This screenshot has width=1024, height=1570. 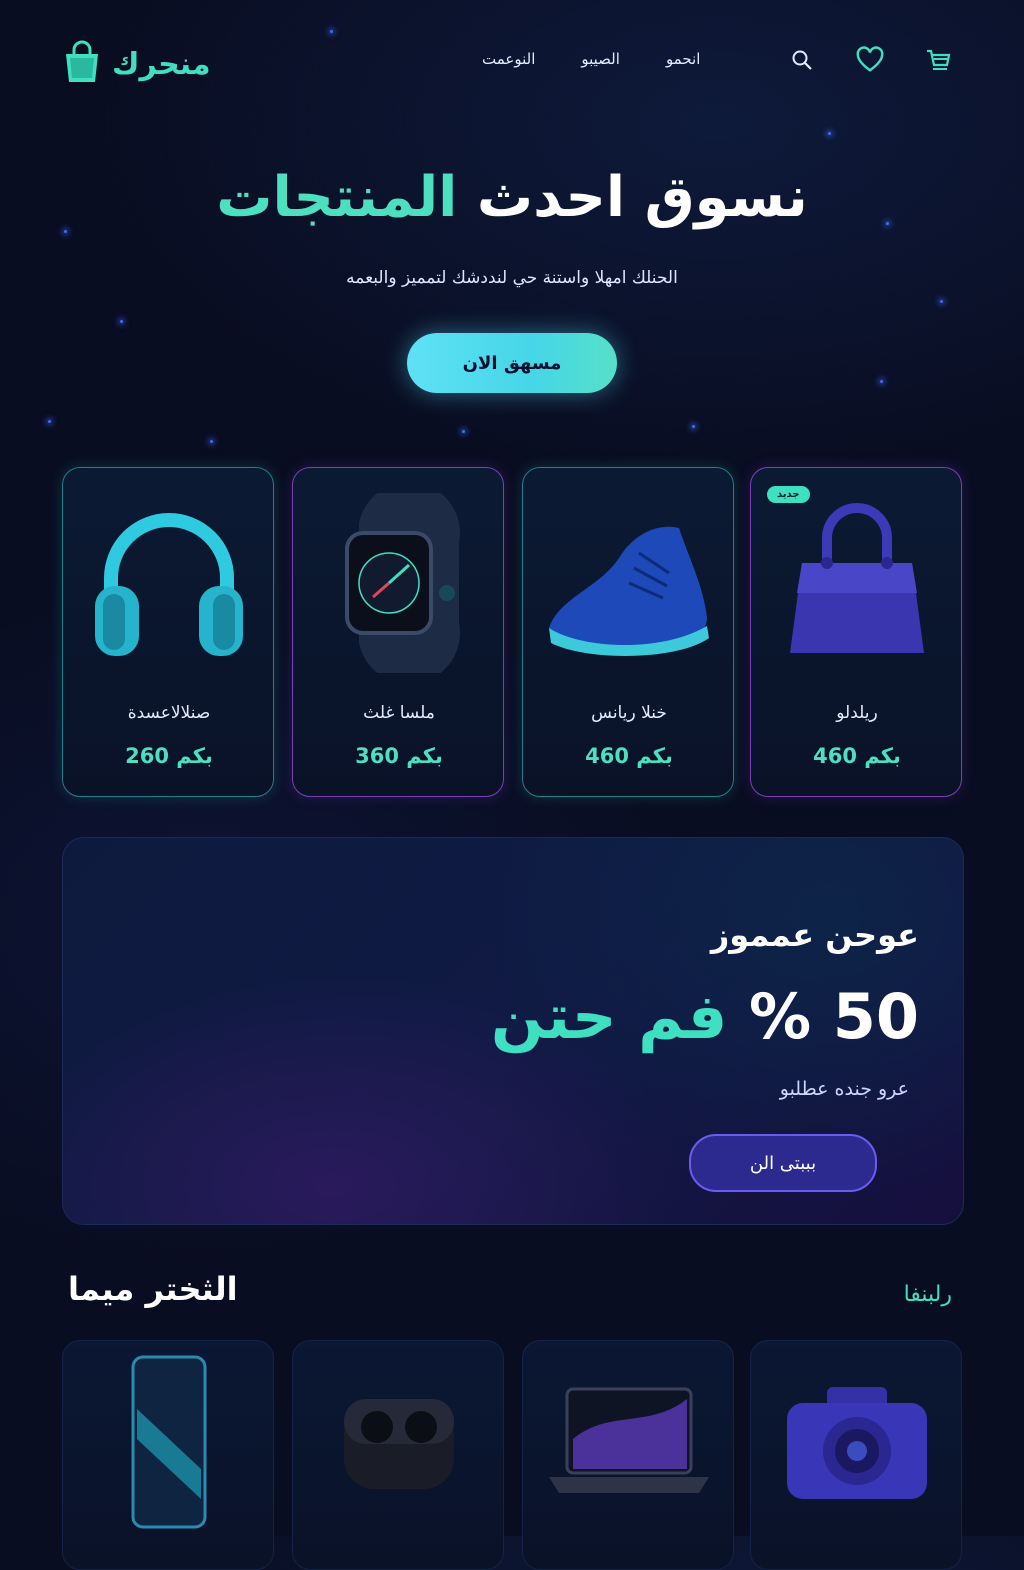 What do you see at coordinates (683, 59) in the screenshot?
I see `nav-item-3: انحمو` at bounding box center [683, 59].